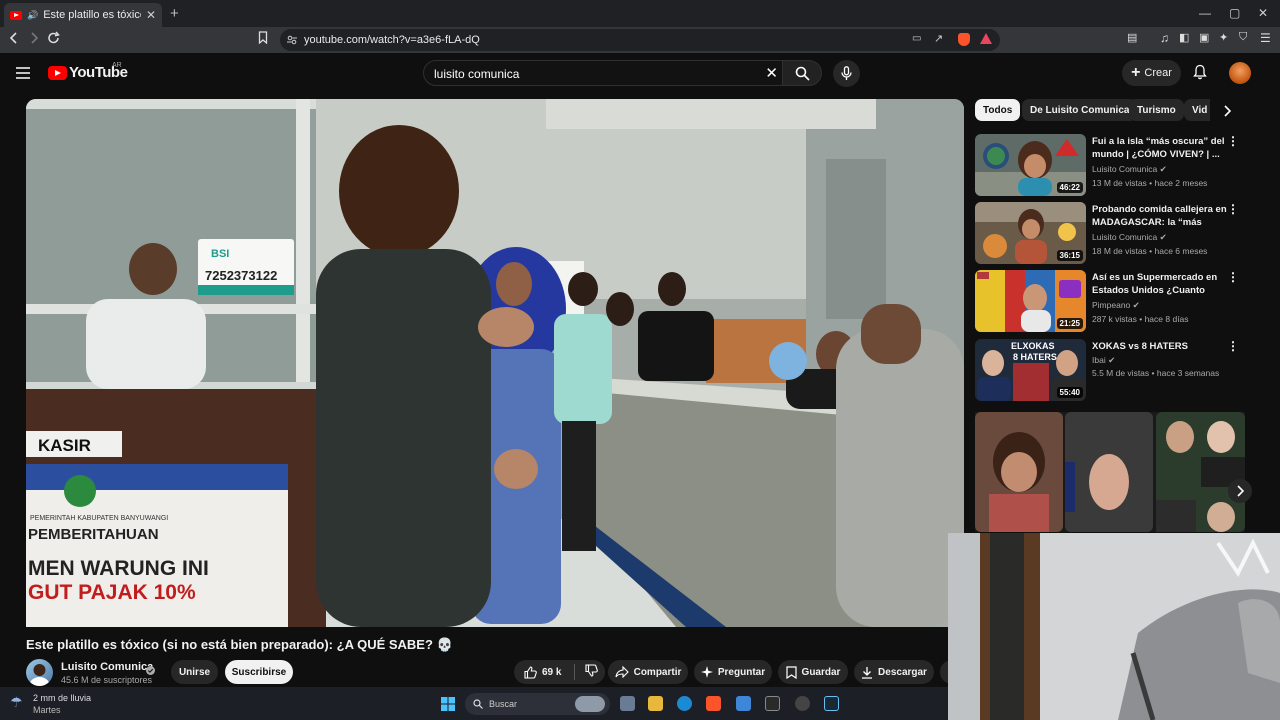 This screenshot has width=1280, height=720. I want to click on sidebar-icon: ◧, so click(1184, 37).